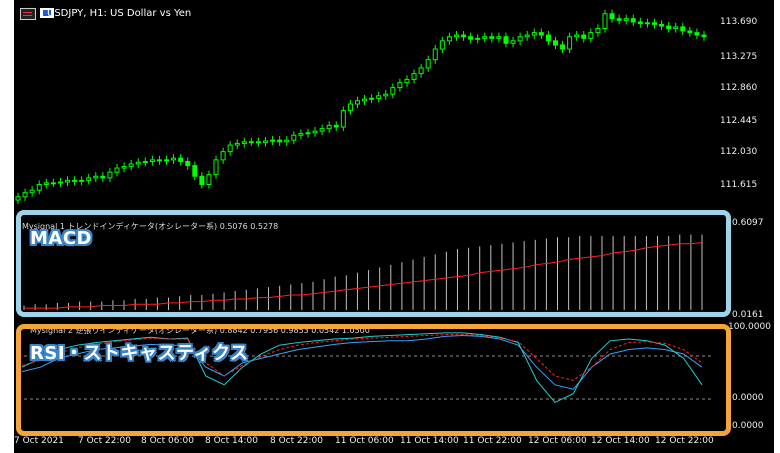  What do you see at coordinates (739, 22) in the screenshot?
I see `price-axis-label: 113.690` at bounding box center [739, 22].